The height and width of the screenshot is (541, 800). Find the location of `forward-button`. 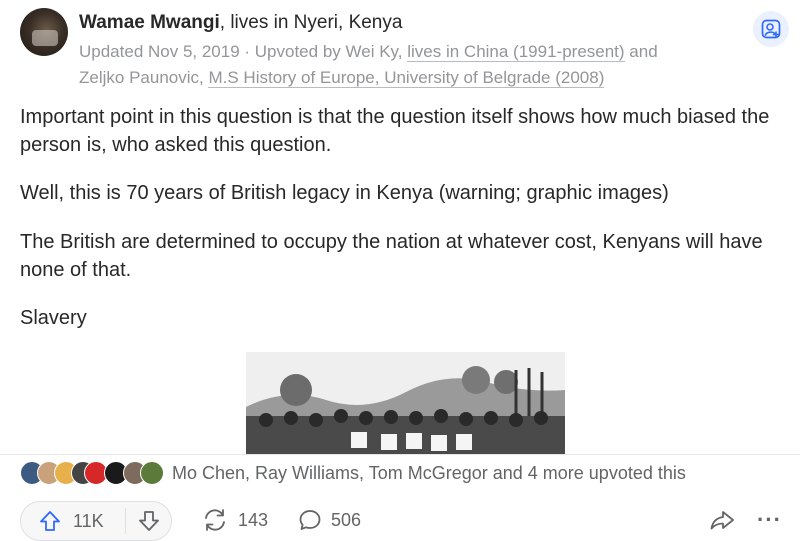

forward-button is located at coordinates (722, 520).